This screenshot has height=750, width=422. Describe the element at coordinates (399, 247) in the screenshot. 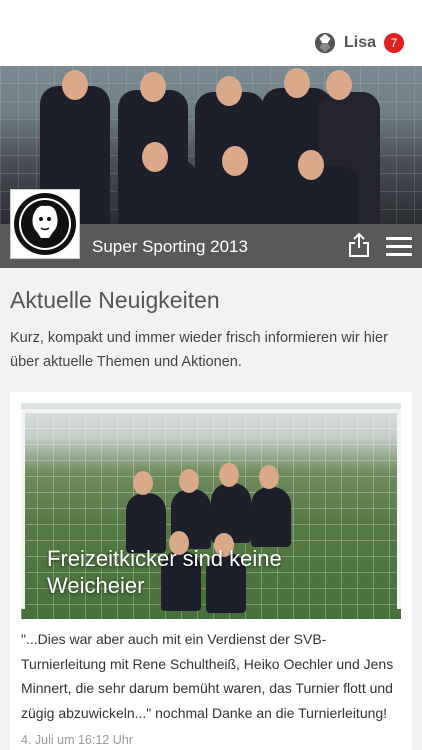

I see `hamburger-menu-icon` at that location.